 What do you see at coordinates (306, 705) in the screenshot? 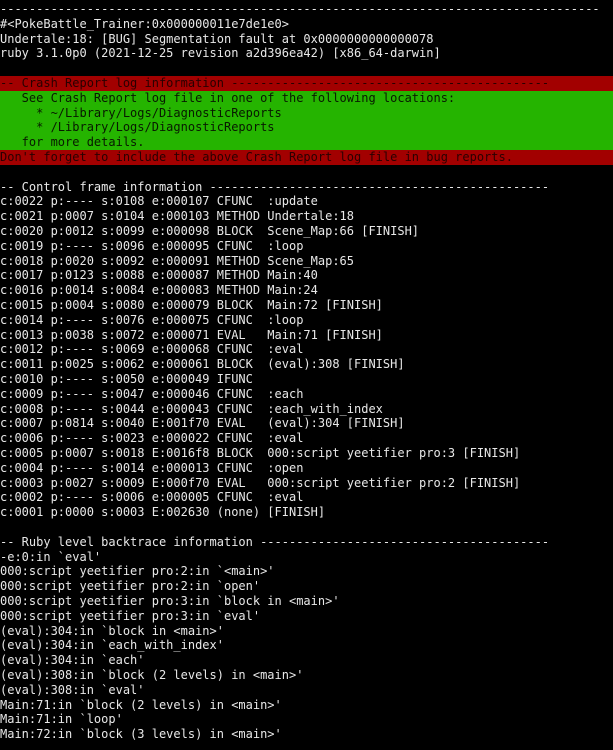
I see `terminal-line: Main:71:in `block (2 levels) in <main>'` at bounding box center [306, 705].